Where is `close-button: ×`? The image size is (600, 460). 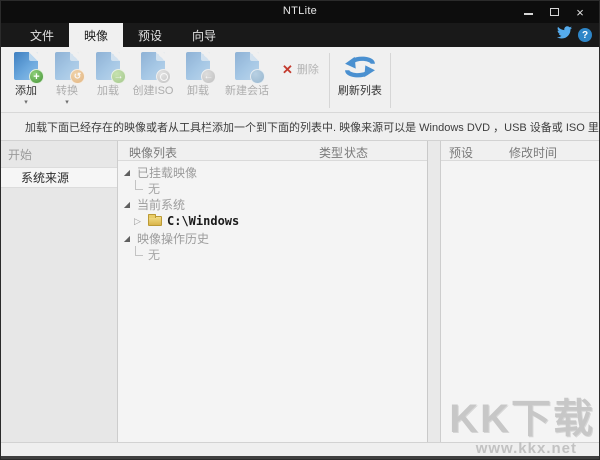 close-button: × is located at coordinates (580, 12).